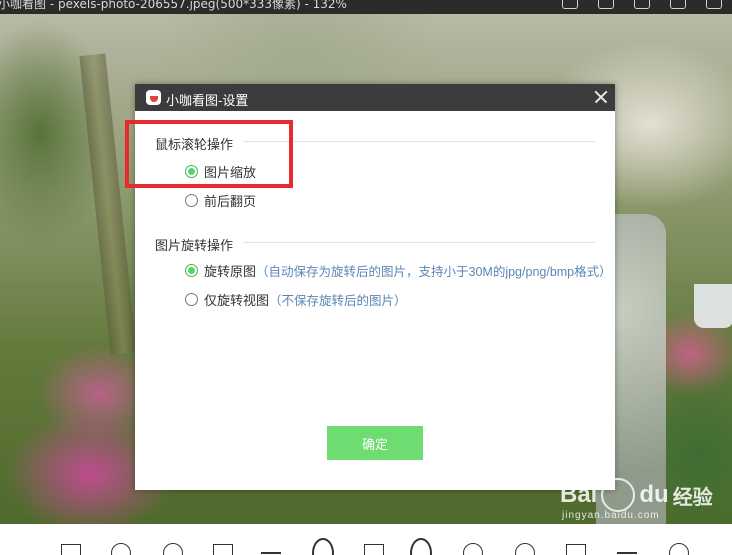 Image resolution: width=732 pixels, height=555 pixels. Describe the element at coordinates (654, 494) in the screenshot. I see `watermark-brand-2: du` at that location.